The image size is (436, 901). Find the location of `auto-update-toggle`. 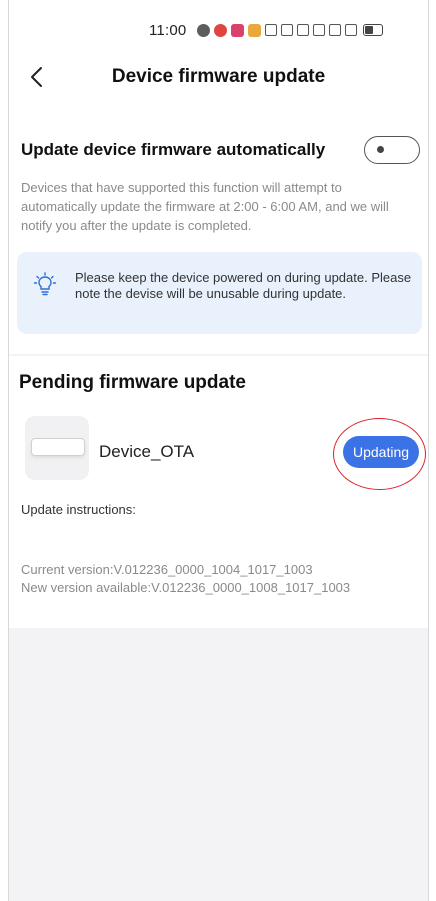

auto-update-toggle is located at coordinates (392, 150).